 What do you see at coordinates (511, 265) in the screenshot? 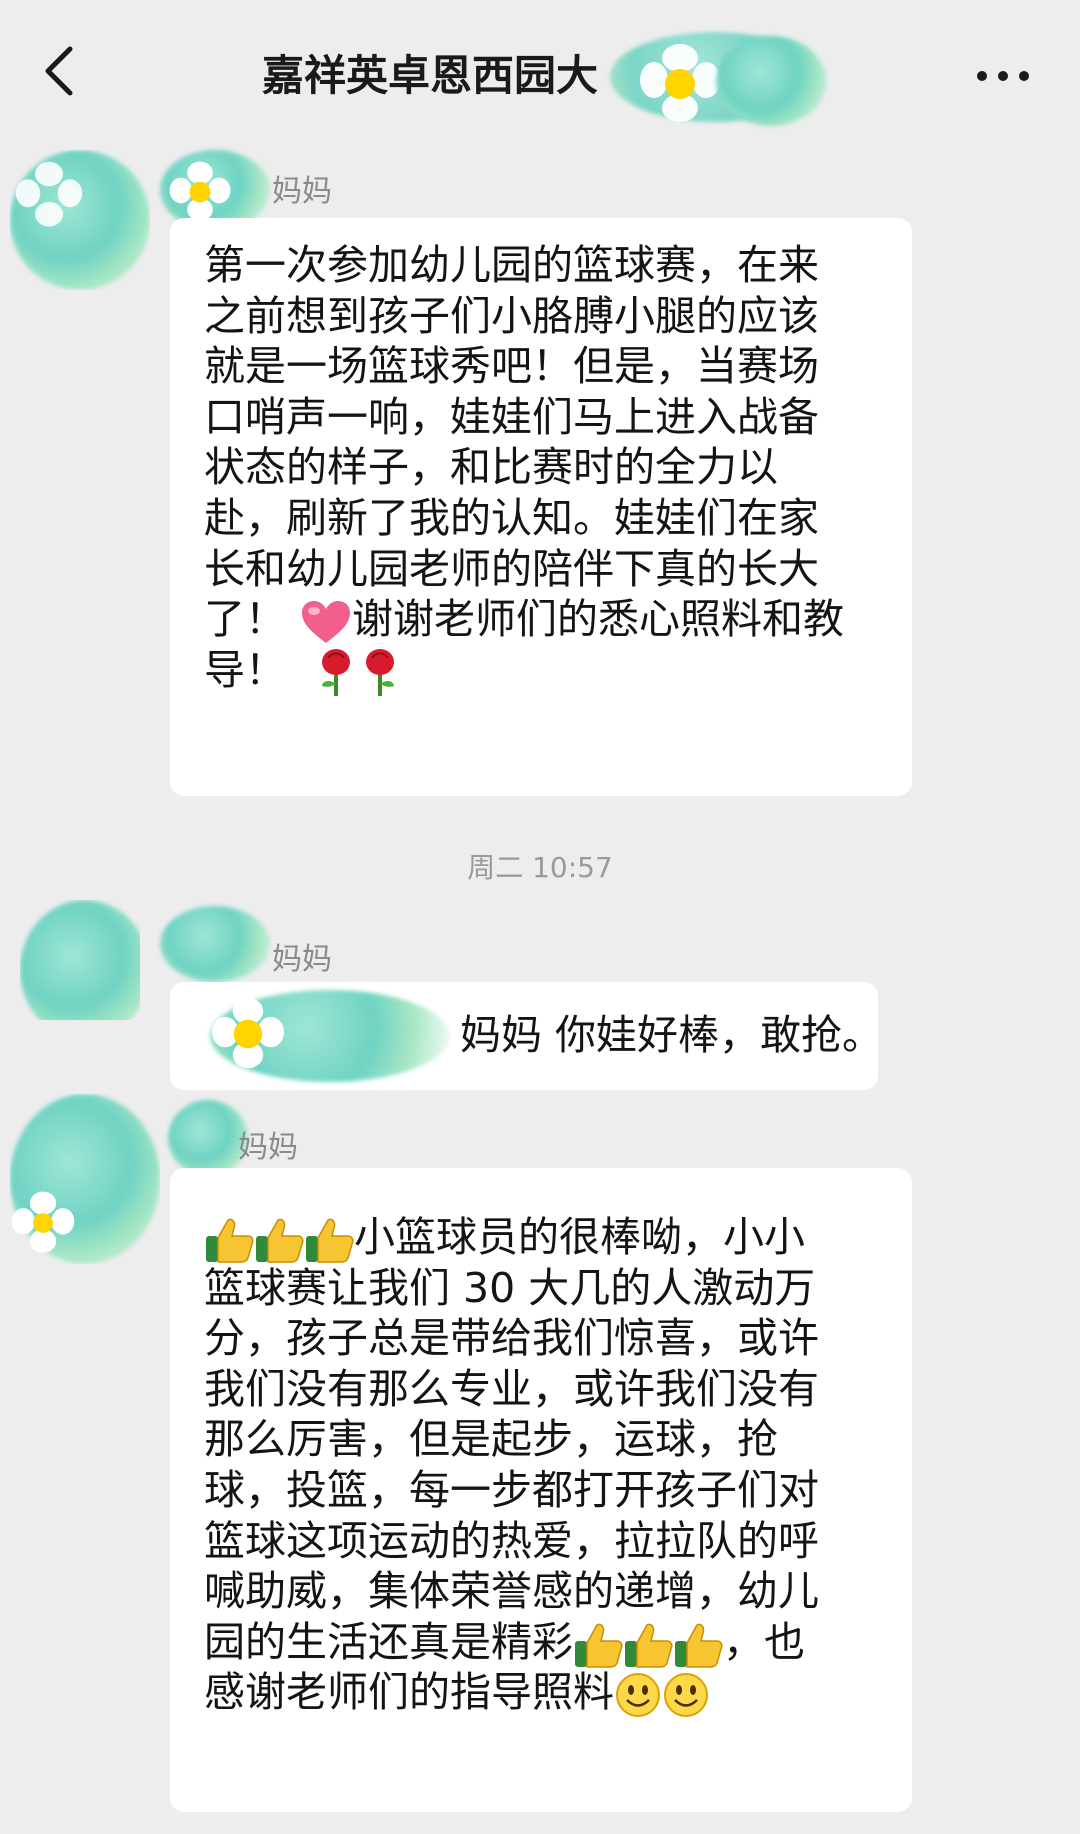
I see `message-line: 第一次参加幼儿园的篮球赛，在来` at bounding box center [511, 265].